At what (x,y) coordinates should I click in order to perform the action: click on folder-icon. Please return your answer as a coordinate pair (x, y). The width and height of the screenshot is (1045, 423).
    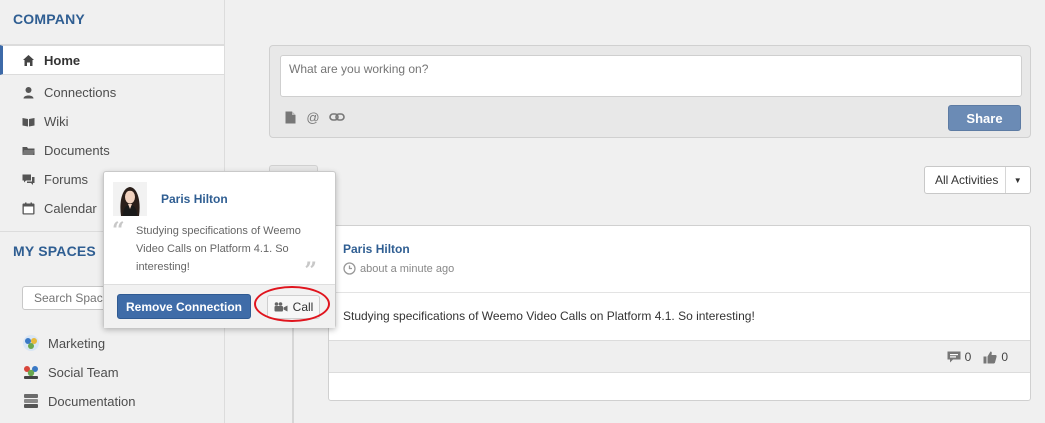
    Looking at the image, I should click on (28, 150).